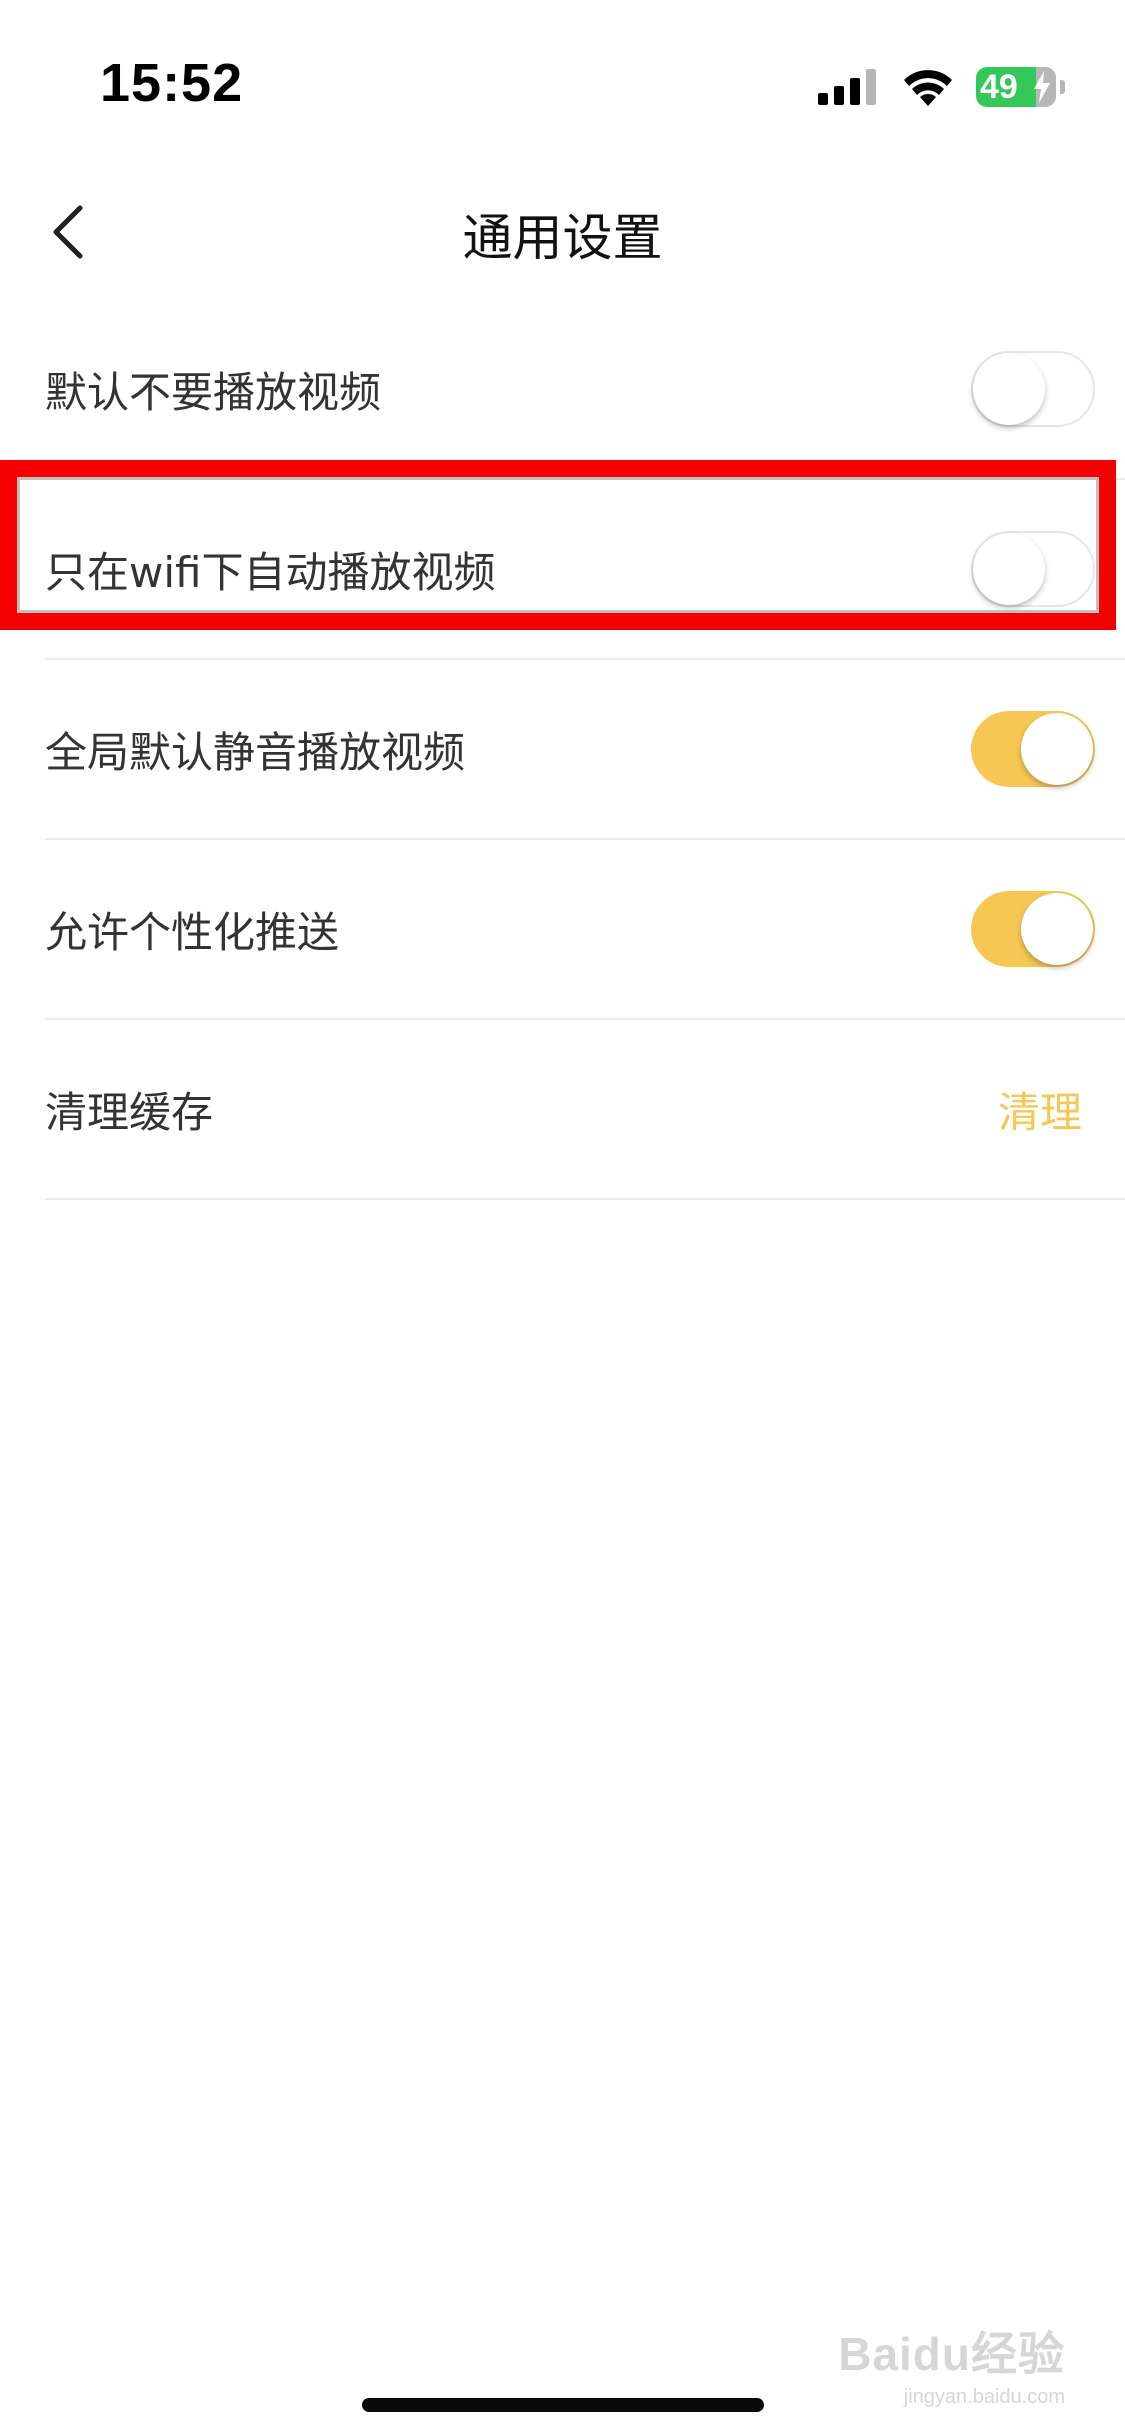 This screenshot has height=2436, width=1125. What do you see at coordinates (129, 1112) in the screenshot?
I see `setting-label: 清理缓存` at bounding box center [129, 1112].